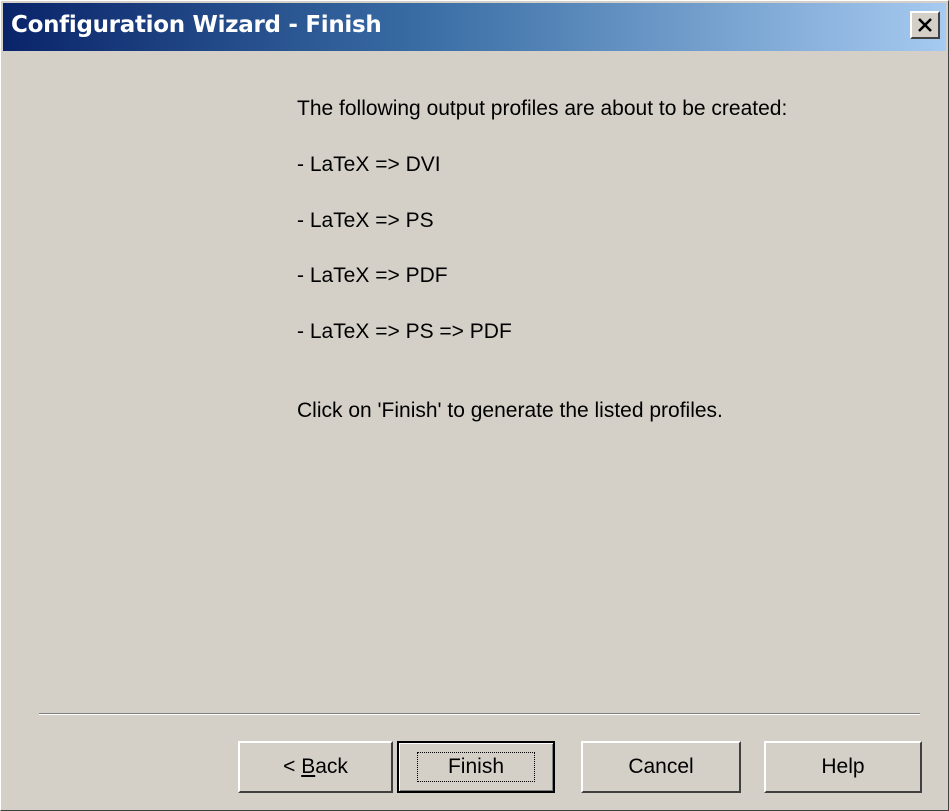  I want to click on profile-item: - LaTeX => PDF, so click(372, 275).